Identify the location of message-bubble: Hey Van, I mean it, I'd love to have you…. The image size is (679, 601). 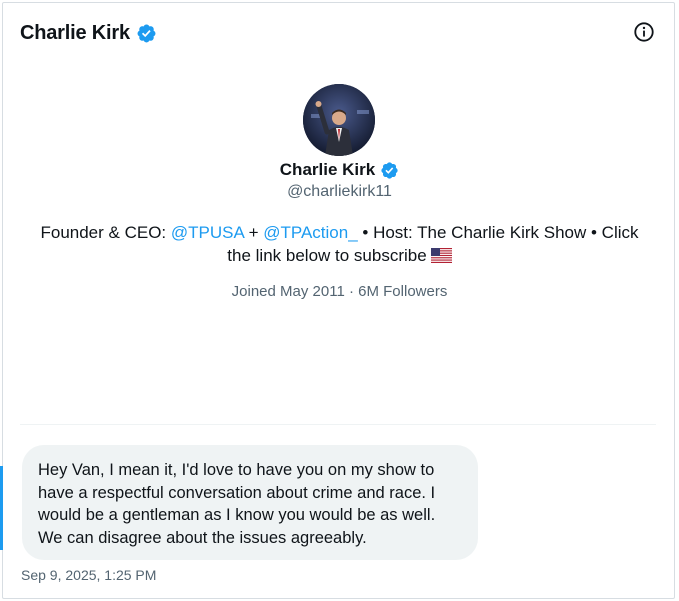
(250, 502).